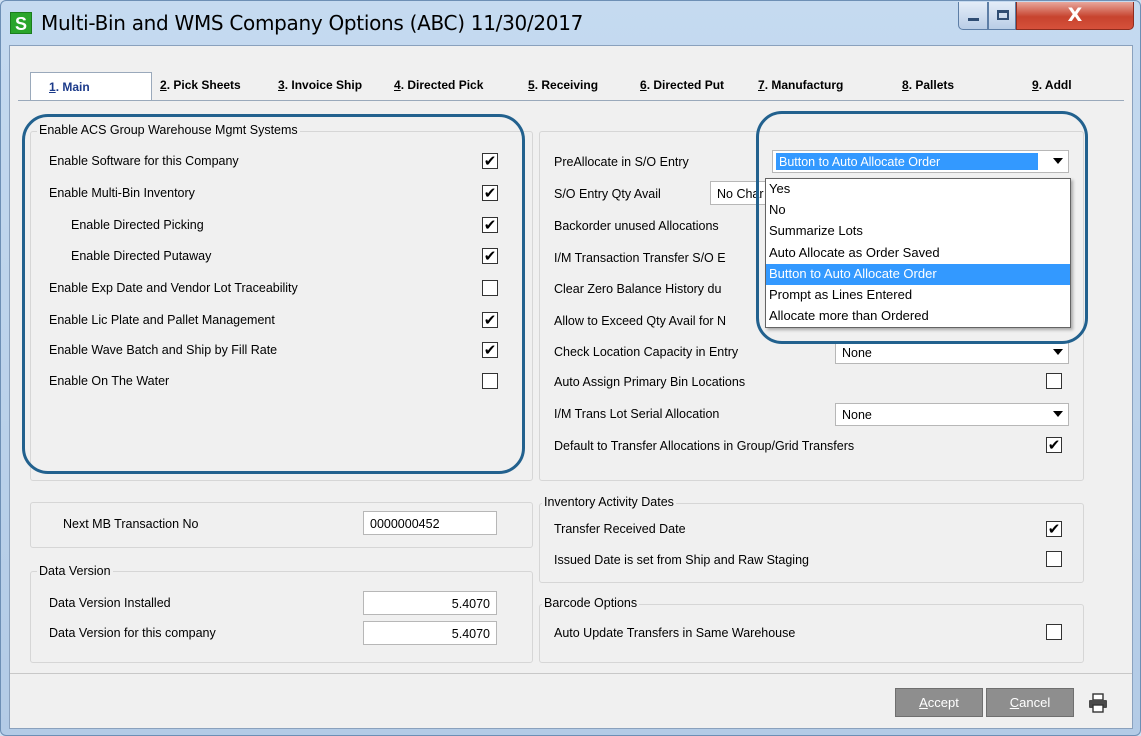 Image resolution: width=1141 pixels, height=736 pixels. I want to click on next-mb-label: Next MB Transaction No, so click(131, 524).